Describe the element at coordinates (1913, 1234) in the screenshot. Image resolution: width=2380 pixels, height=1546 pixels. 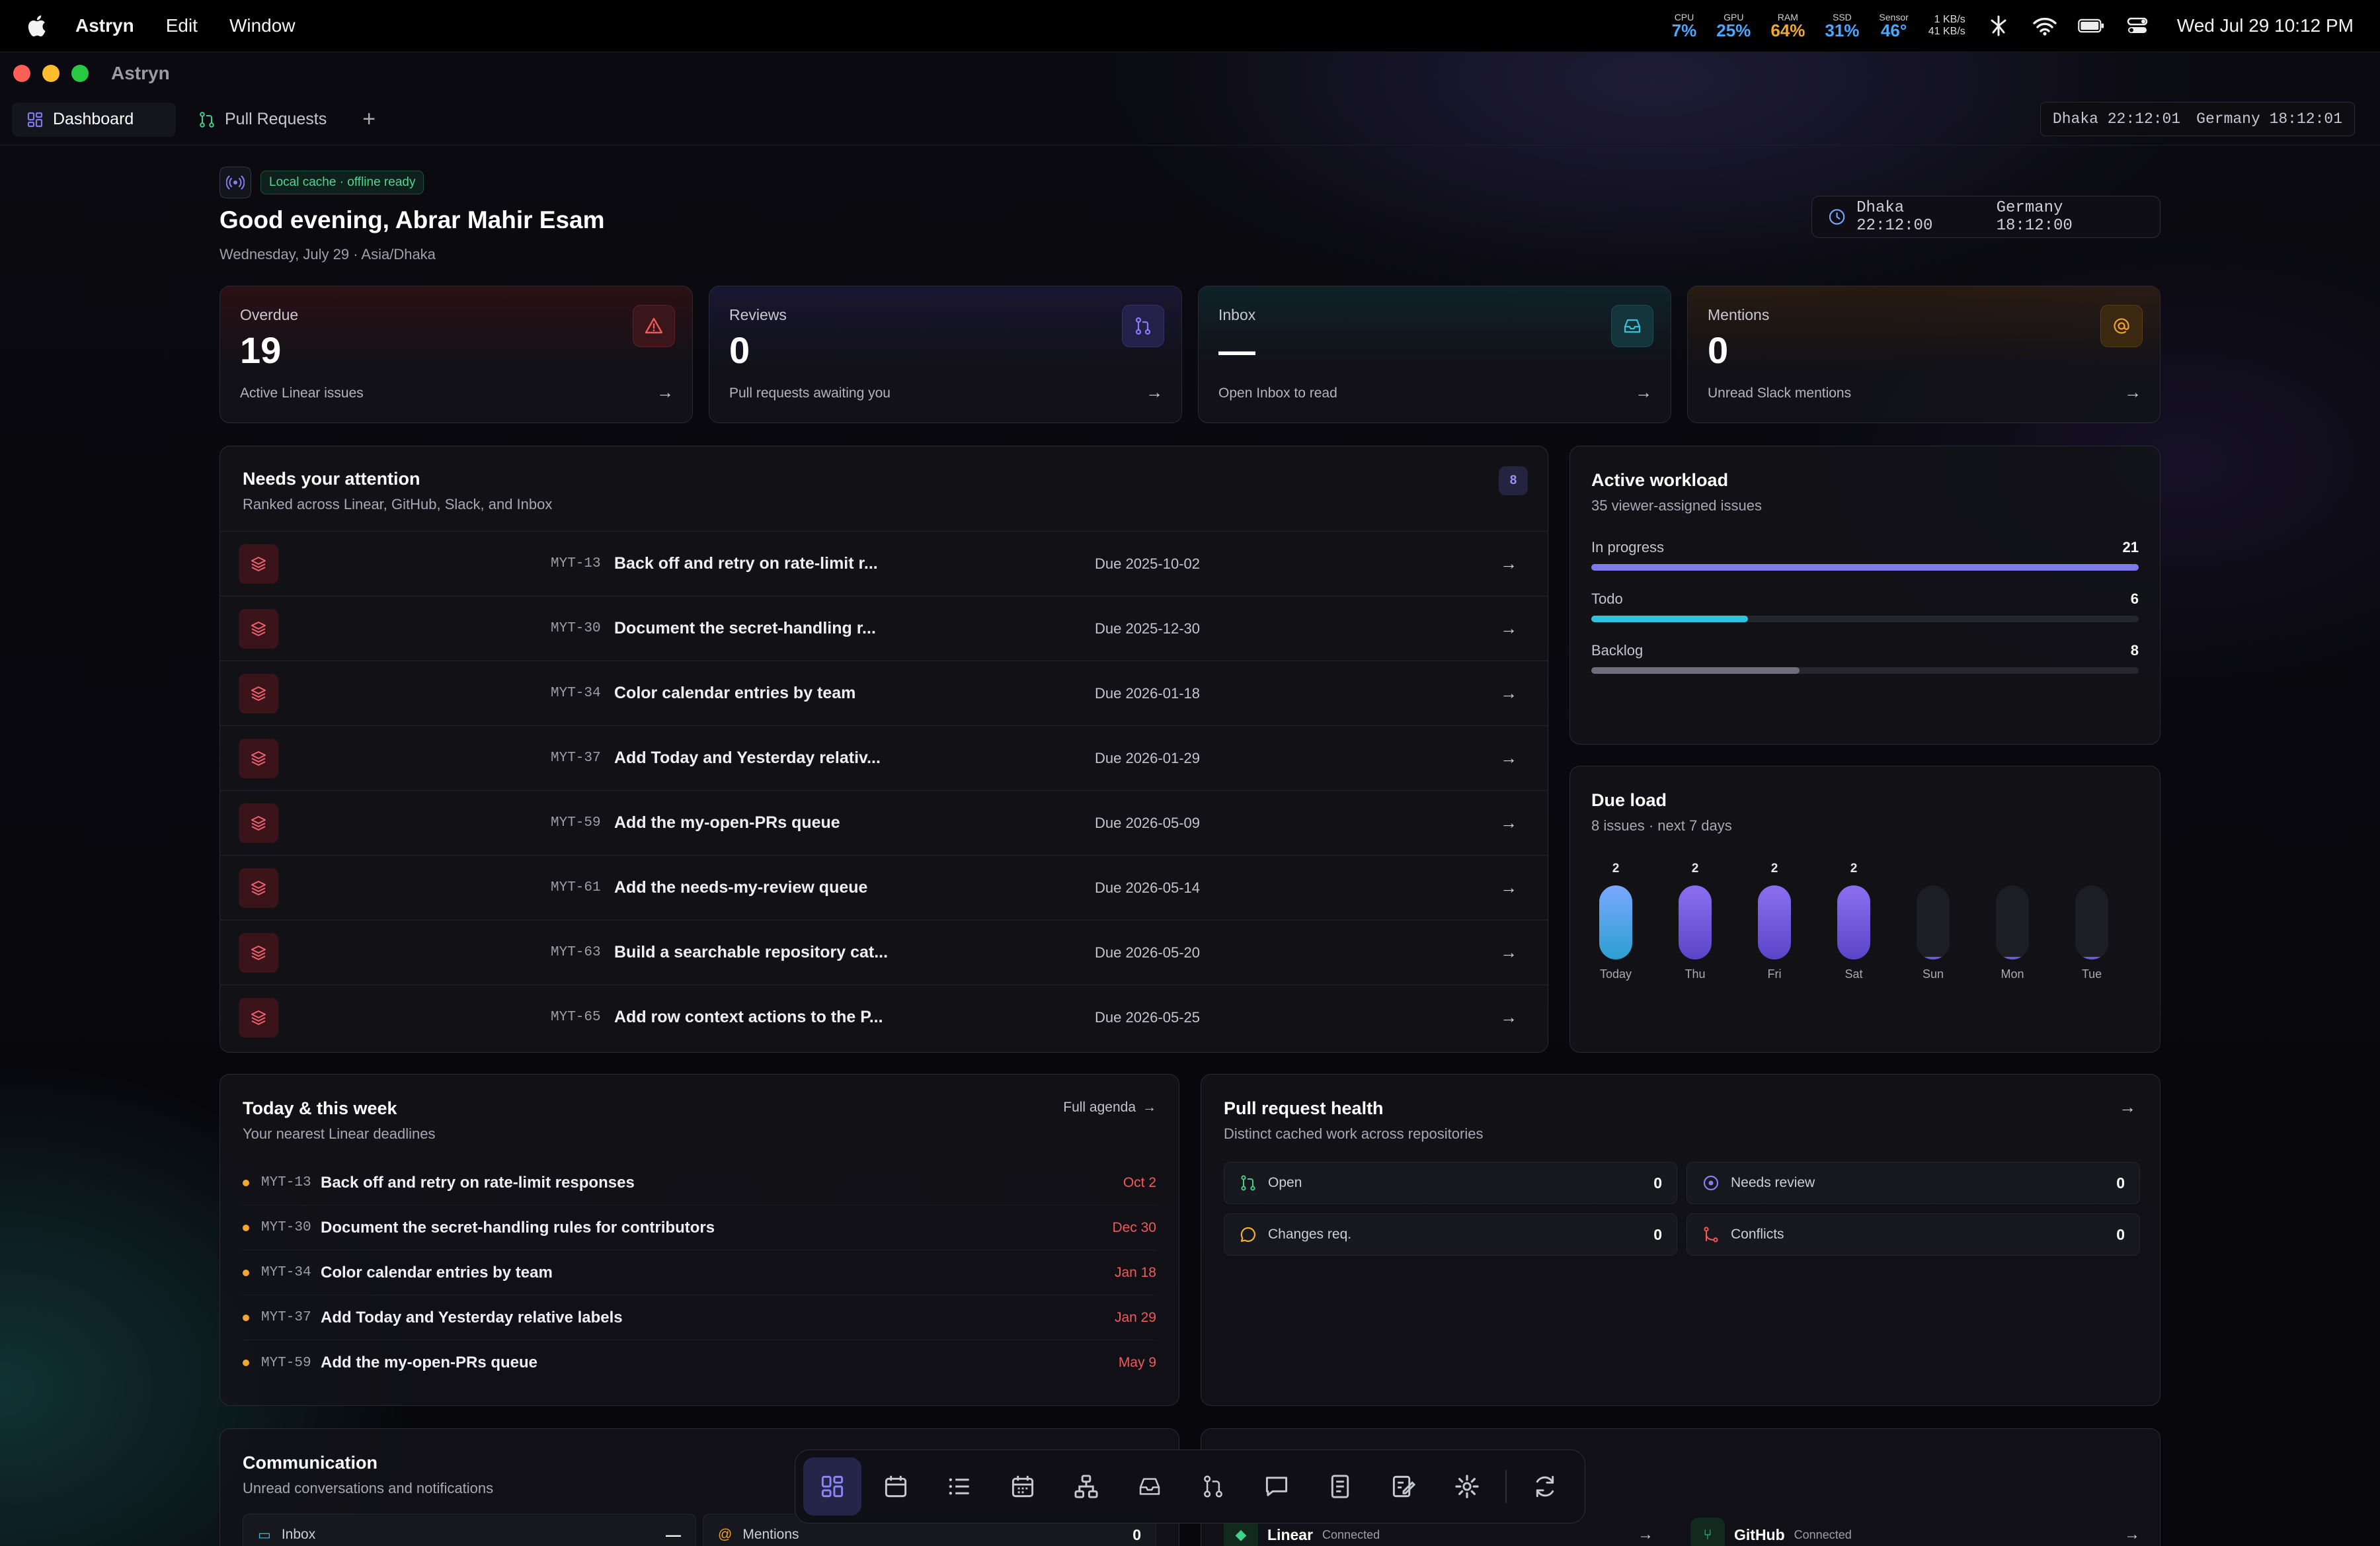
I see `pr-conflicts-stat: Conflicts 0` at that location.